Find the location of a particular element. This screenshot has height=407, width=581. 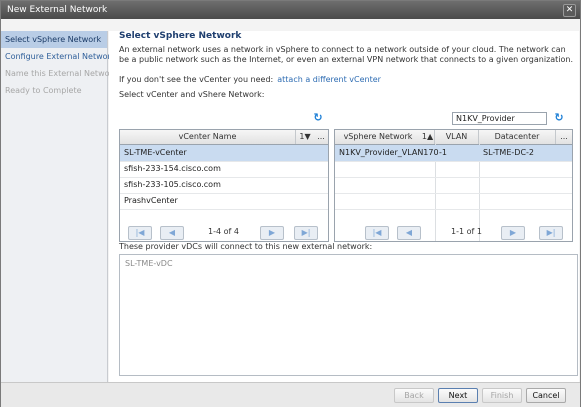

table-row: sfish-233-154.cisco.com is located at coordinates (224, 169).